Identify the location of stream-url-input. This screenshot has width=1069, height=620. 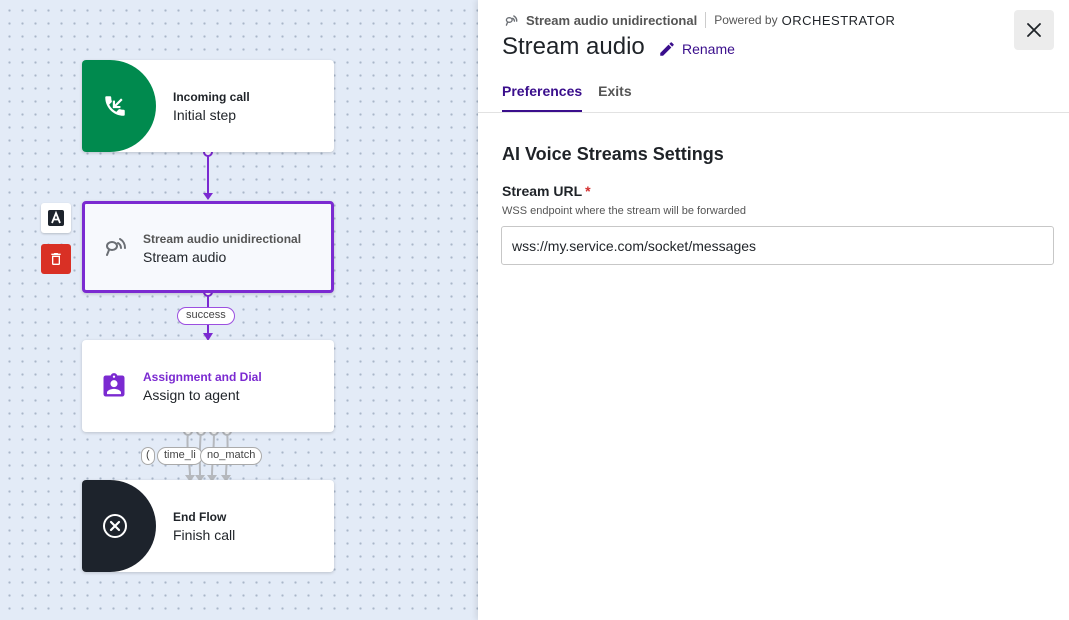
(777, 245).